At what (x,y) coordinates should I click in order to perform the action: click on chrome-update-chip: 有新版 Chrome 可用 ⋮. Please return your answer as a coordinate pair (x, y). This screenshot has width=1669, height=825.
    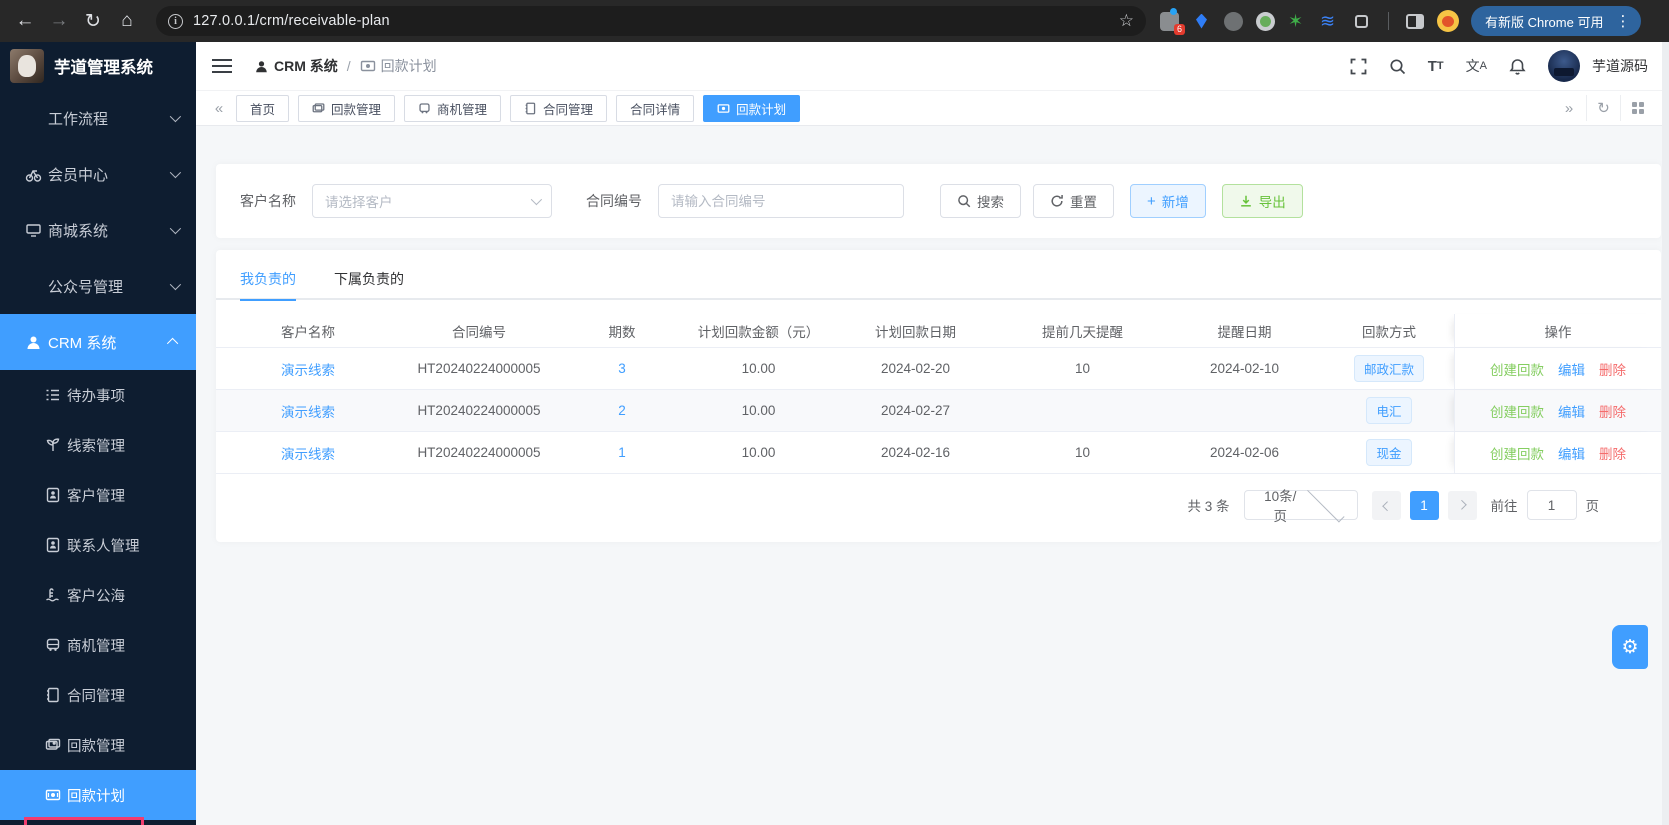
    Looking at the image, I should click on (1556, 21).